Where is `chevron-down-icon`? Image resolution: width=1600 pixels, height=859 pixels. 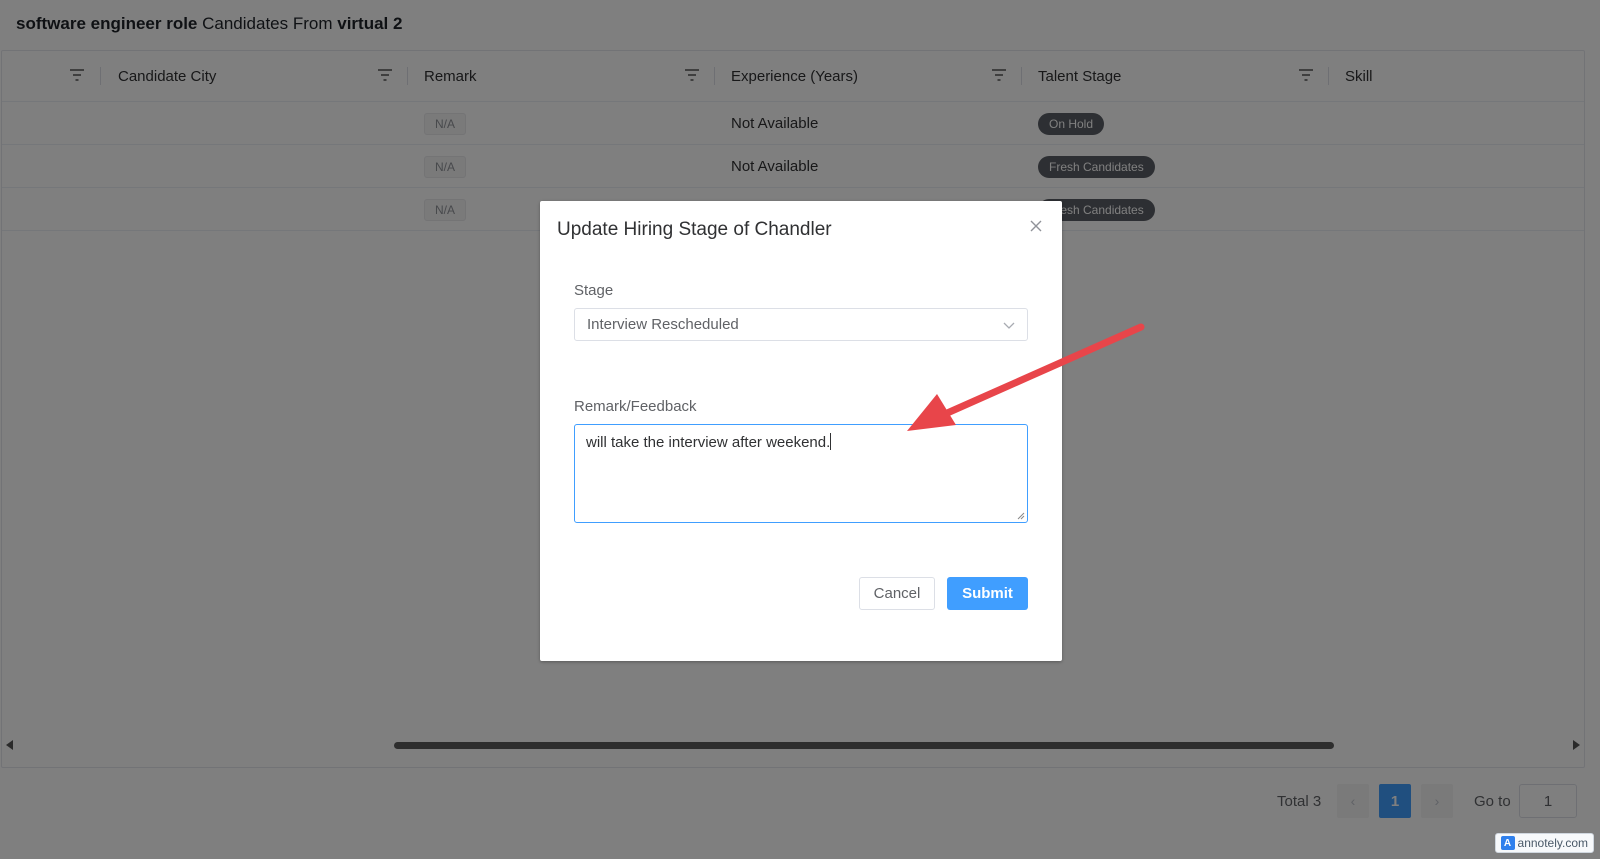
chevron-down-icon is located at coordinates (1009, 325).